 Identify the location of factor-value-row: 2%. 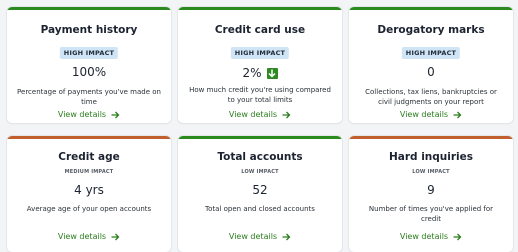
(260, 73).